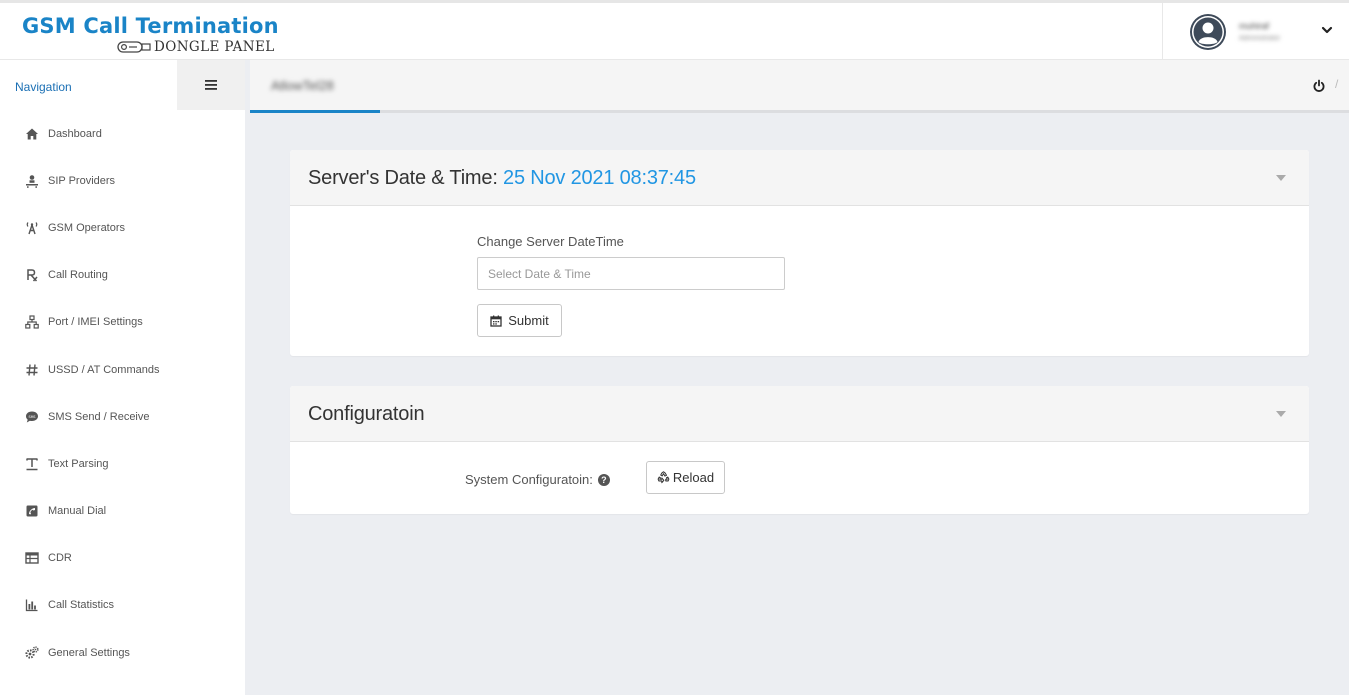  What do you see at coordinates (78, 463) in the screenshot?
I see `sidebar-item-label: Text Parsing` at bounding box center [78, 463].